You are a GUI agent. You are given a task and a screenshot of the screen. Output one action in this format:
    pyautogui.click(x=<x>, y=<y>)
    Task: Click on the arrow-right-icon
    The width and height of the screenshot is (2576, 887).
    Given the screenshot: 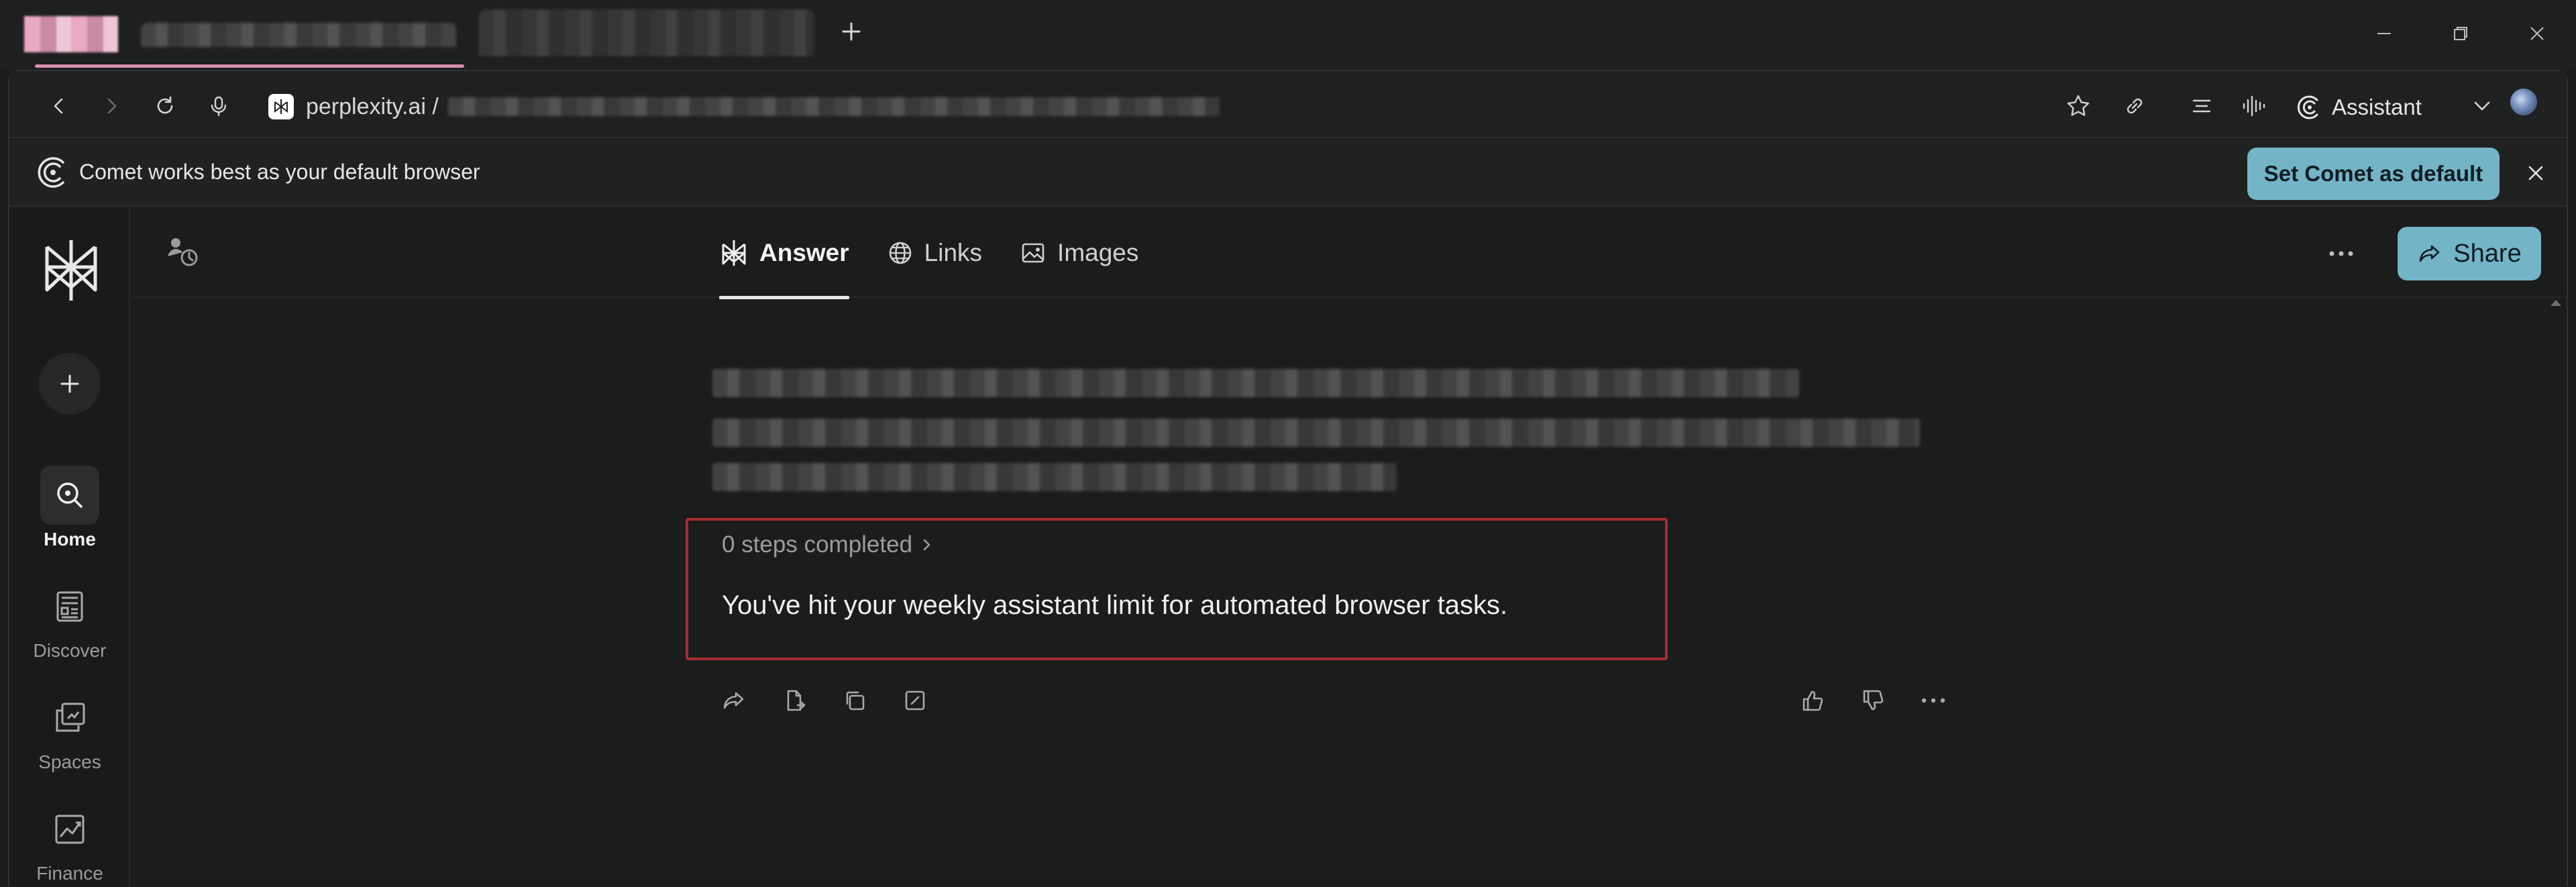 What is the action you would take?
    pyautogui.click(x=112, y=106)
    